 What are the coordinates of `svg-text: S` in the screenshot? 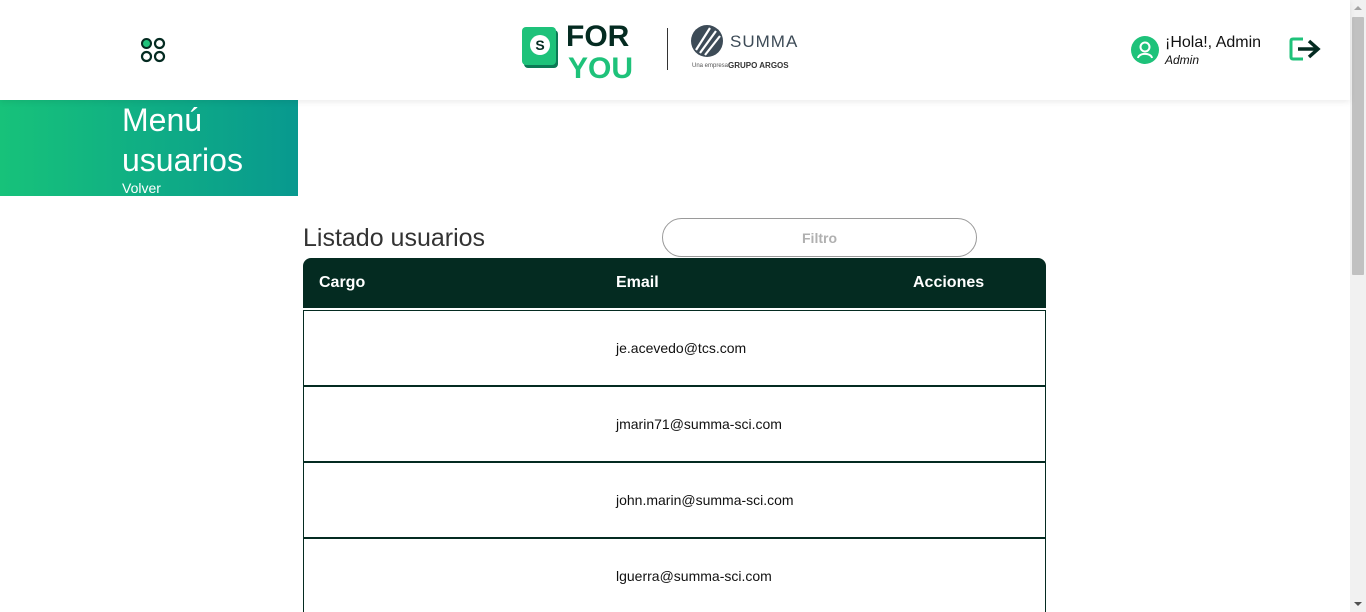 It's located at (539, 45).